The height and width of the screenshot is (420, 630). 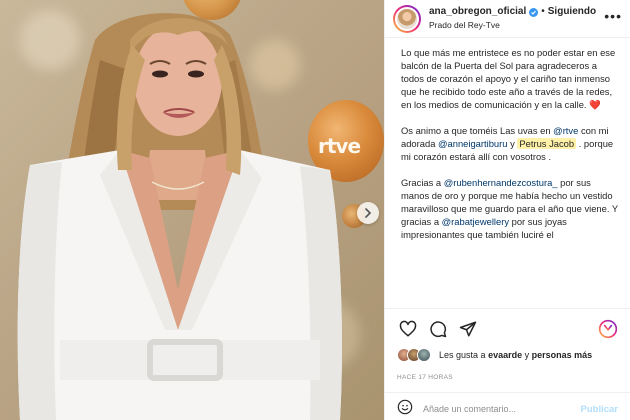 What do you see at coordinates (512, 25) in the screenshot?
I see `location-link: Prado del Rey-Tve` at bounding box center [512, 25].